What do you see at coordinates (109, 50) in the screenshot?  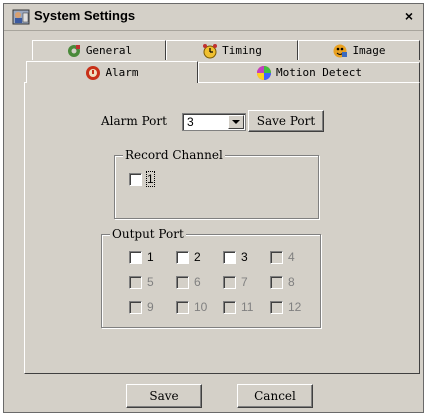 I see `tab-general-label: General` at bounding box center [109, 50].